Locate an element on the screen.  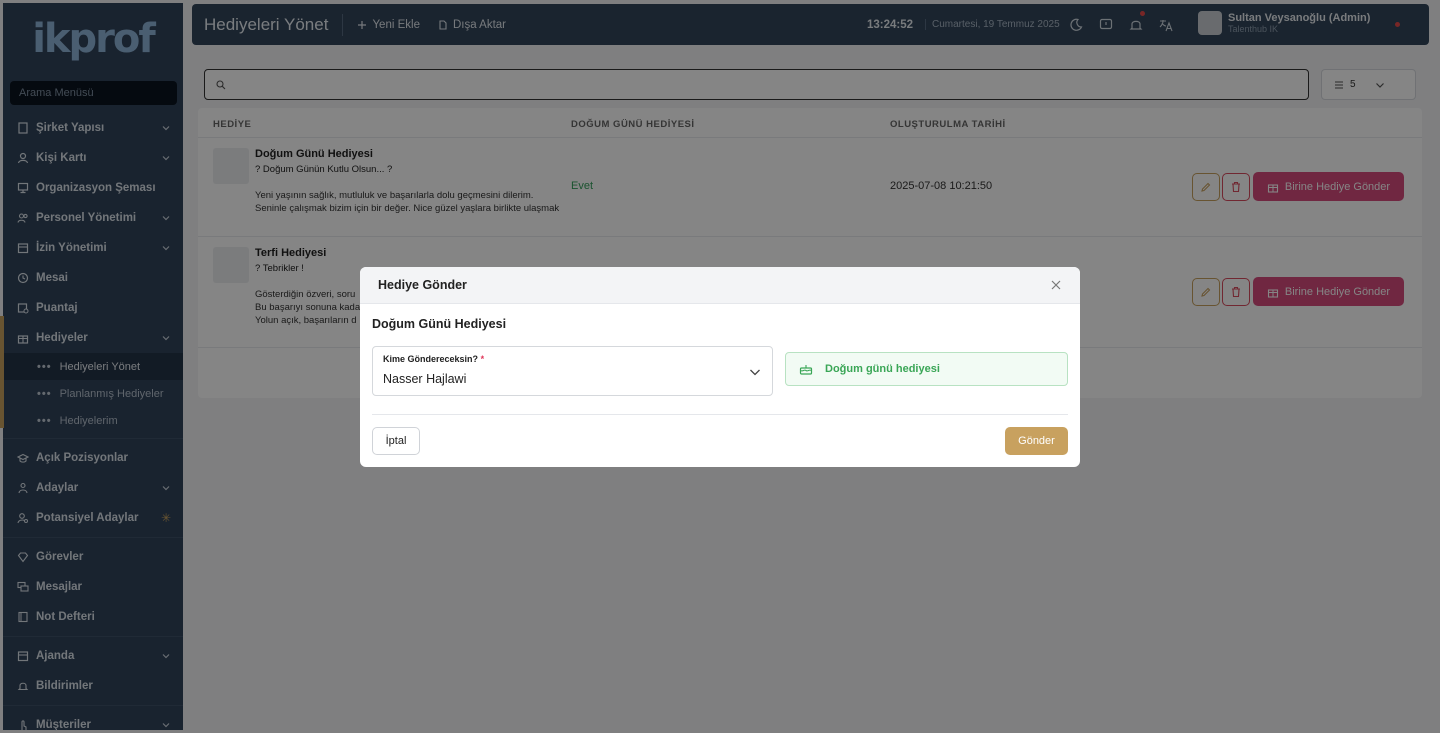
gift-type-label: Doğum günü hediyesi is located at coordinates (882, 369).